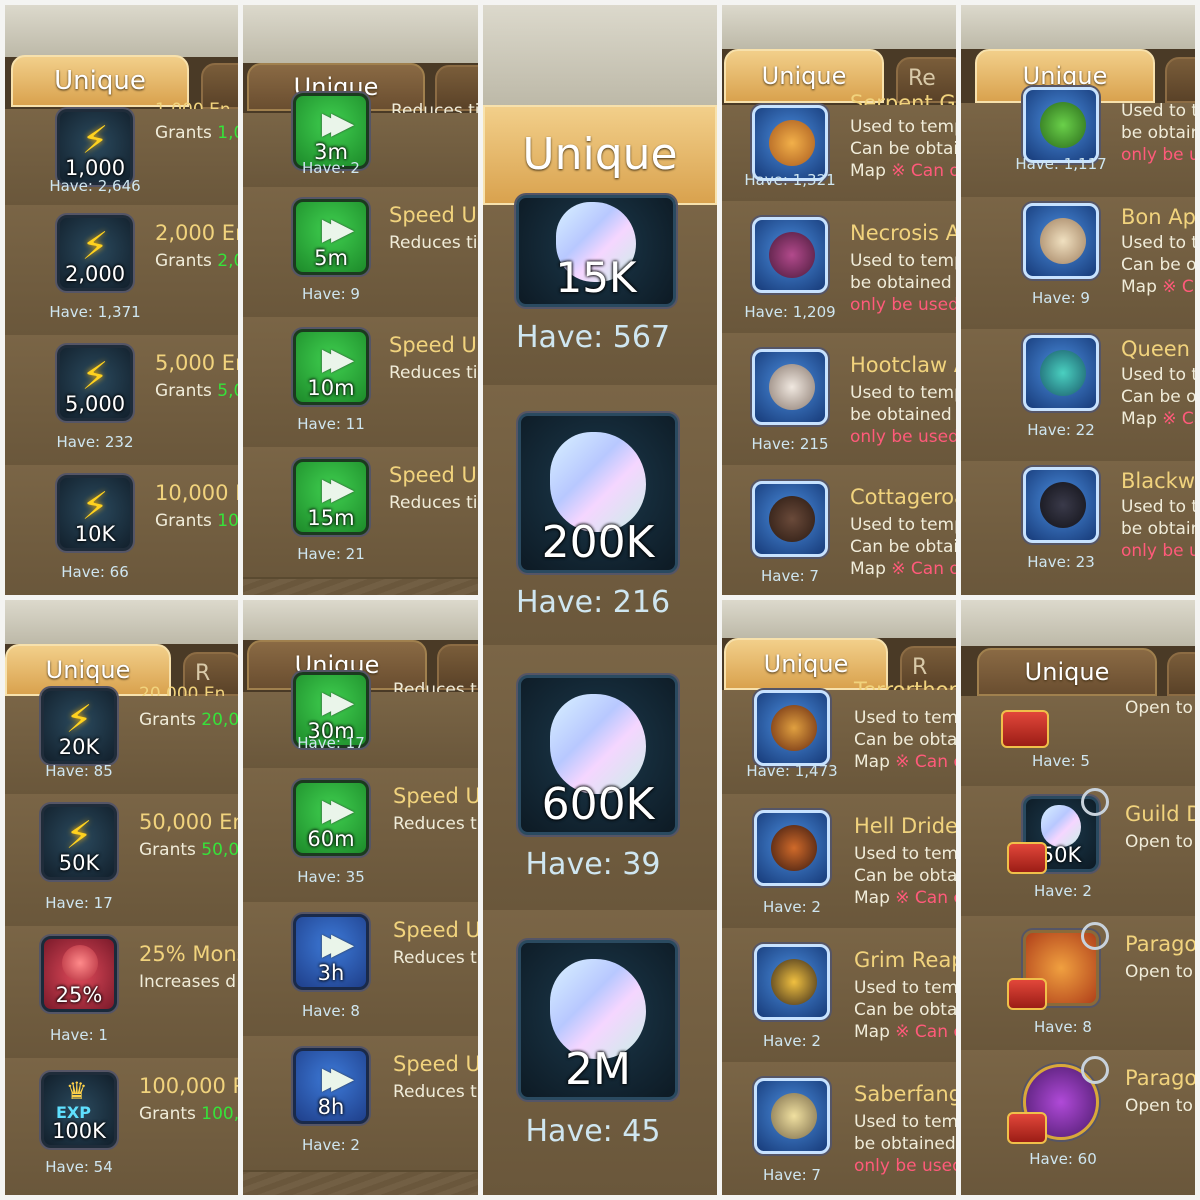 The height and width of the screenshot is (1200, 1200). Describe the element at coordinates (360, 253) in the screenshot. I see `list-item: ▶▶5m Have: 9 Speed Up Reduces ti` at that location.